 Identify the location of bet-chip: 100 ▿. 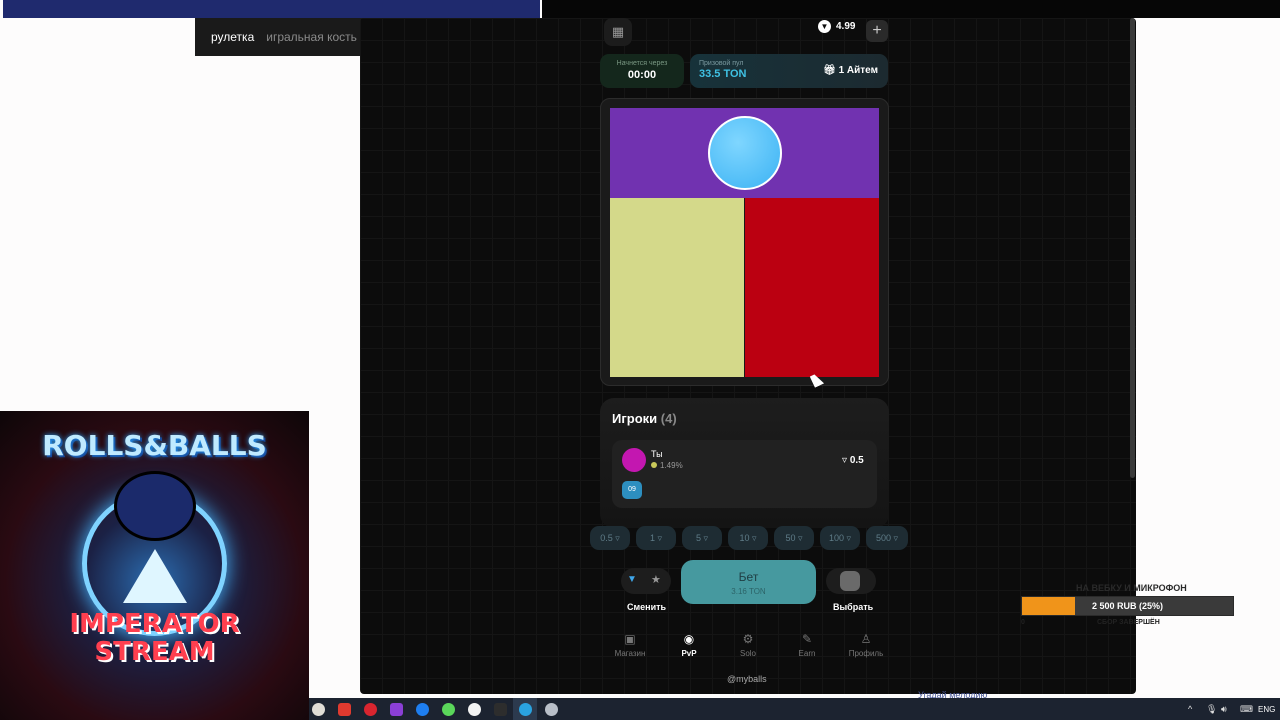
(840, 538).